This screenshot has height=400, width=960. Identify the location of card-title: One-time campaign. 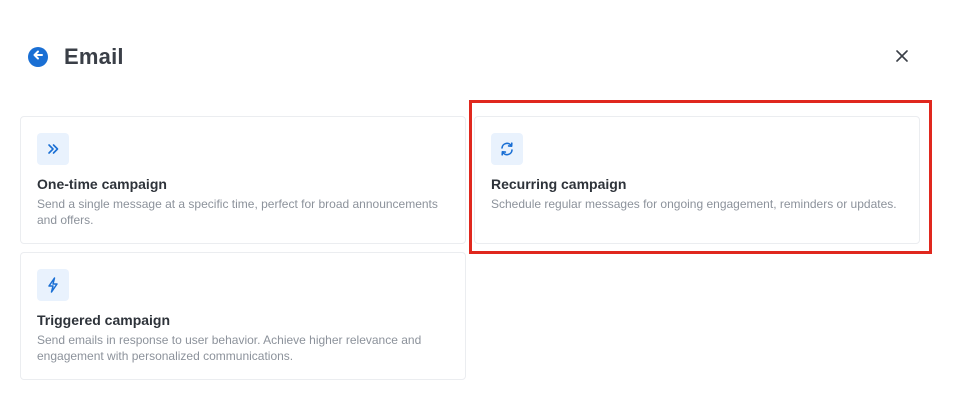
(102, 184).